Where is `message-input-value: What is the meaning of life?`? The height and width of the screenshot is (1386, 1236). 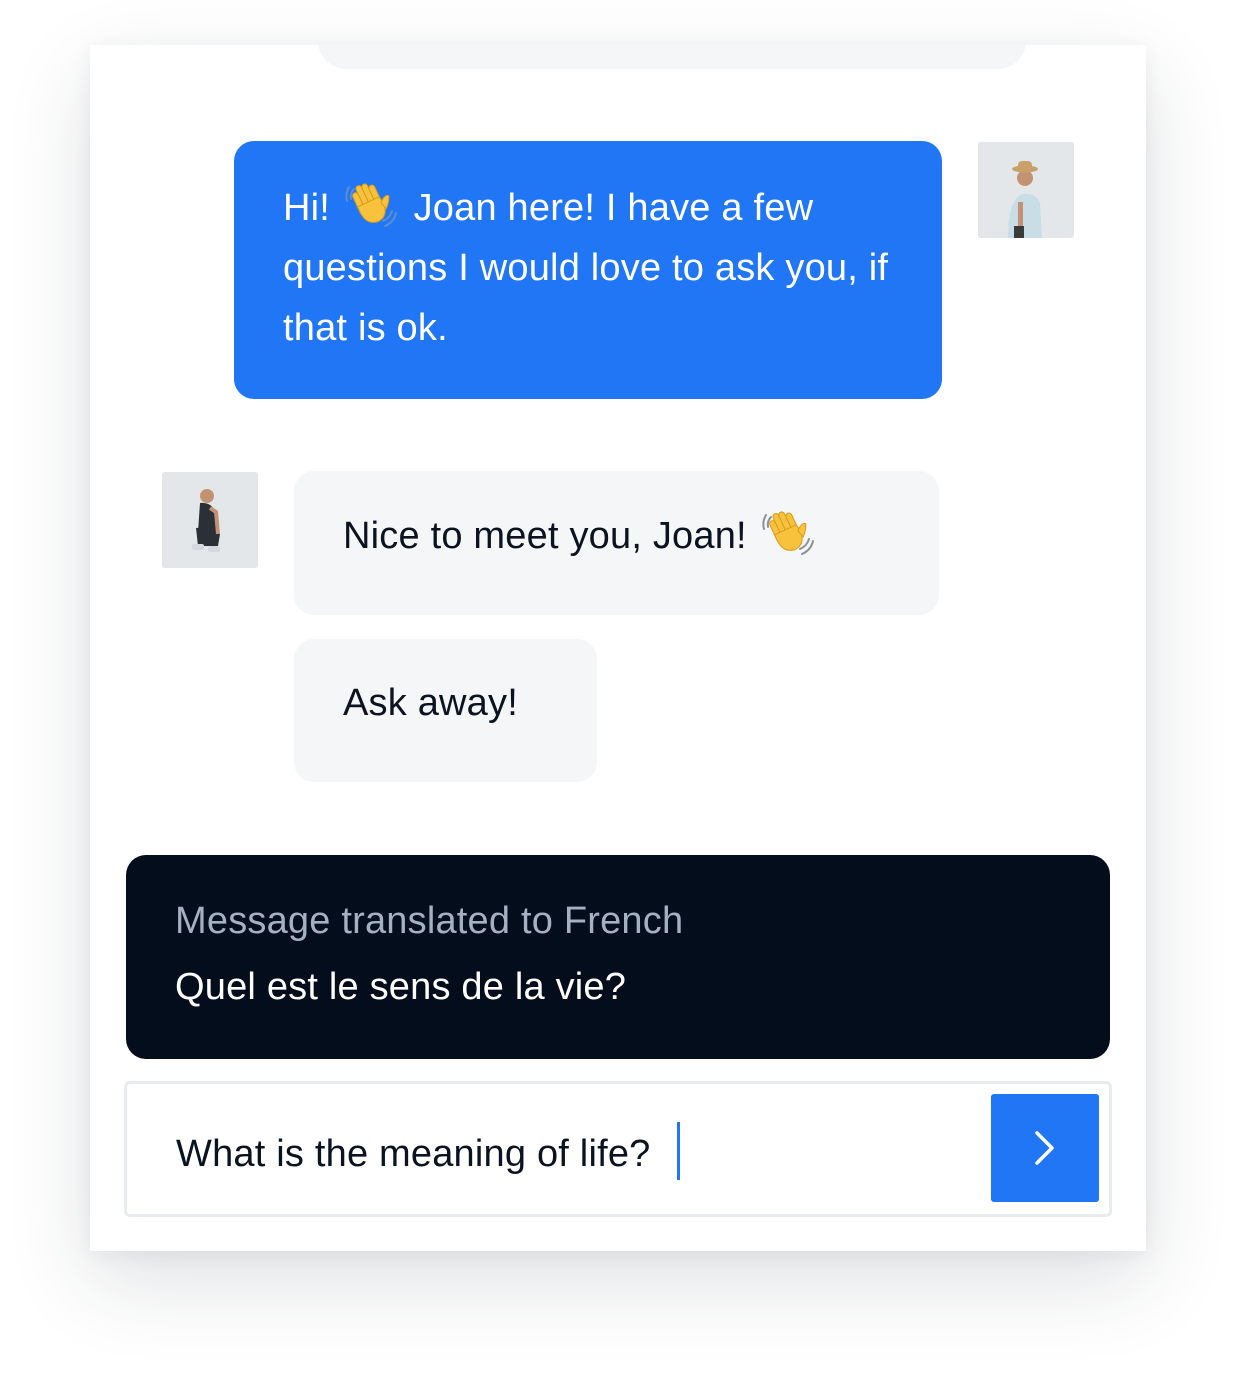 message-input-value: What is the meaning of life? is located at coordinates (413, 1154).